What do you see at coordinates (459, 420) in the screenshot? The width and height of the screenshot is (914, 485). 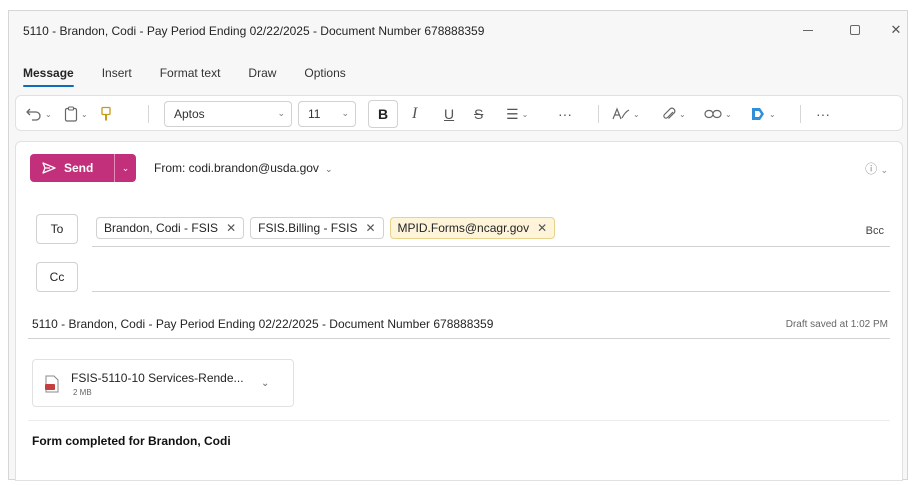 I see `body-divider` at bounding box center [459, 420].